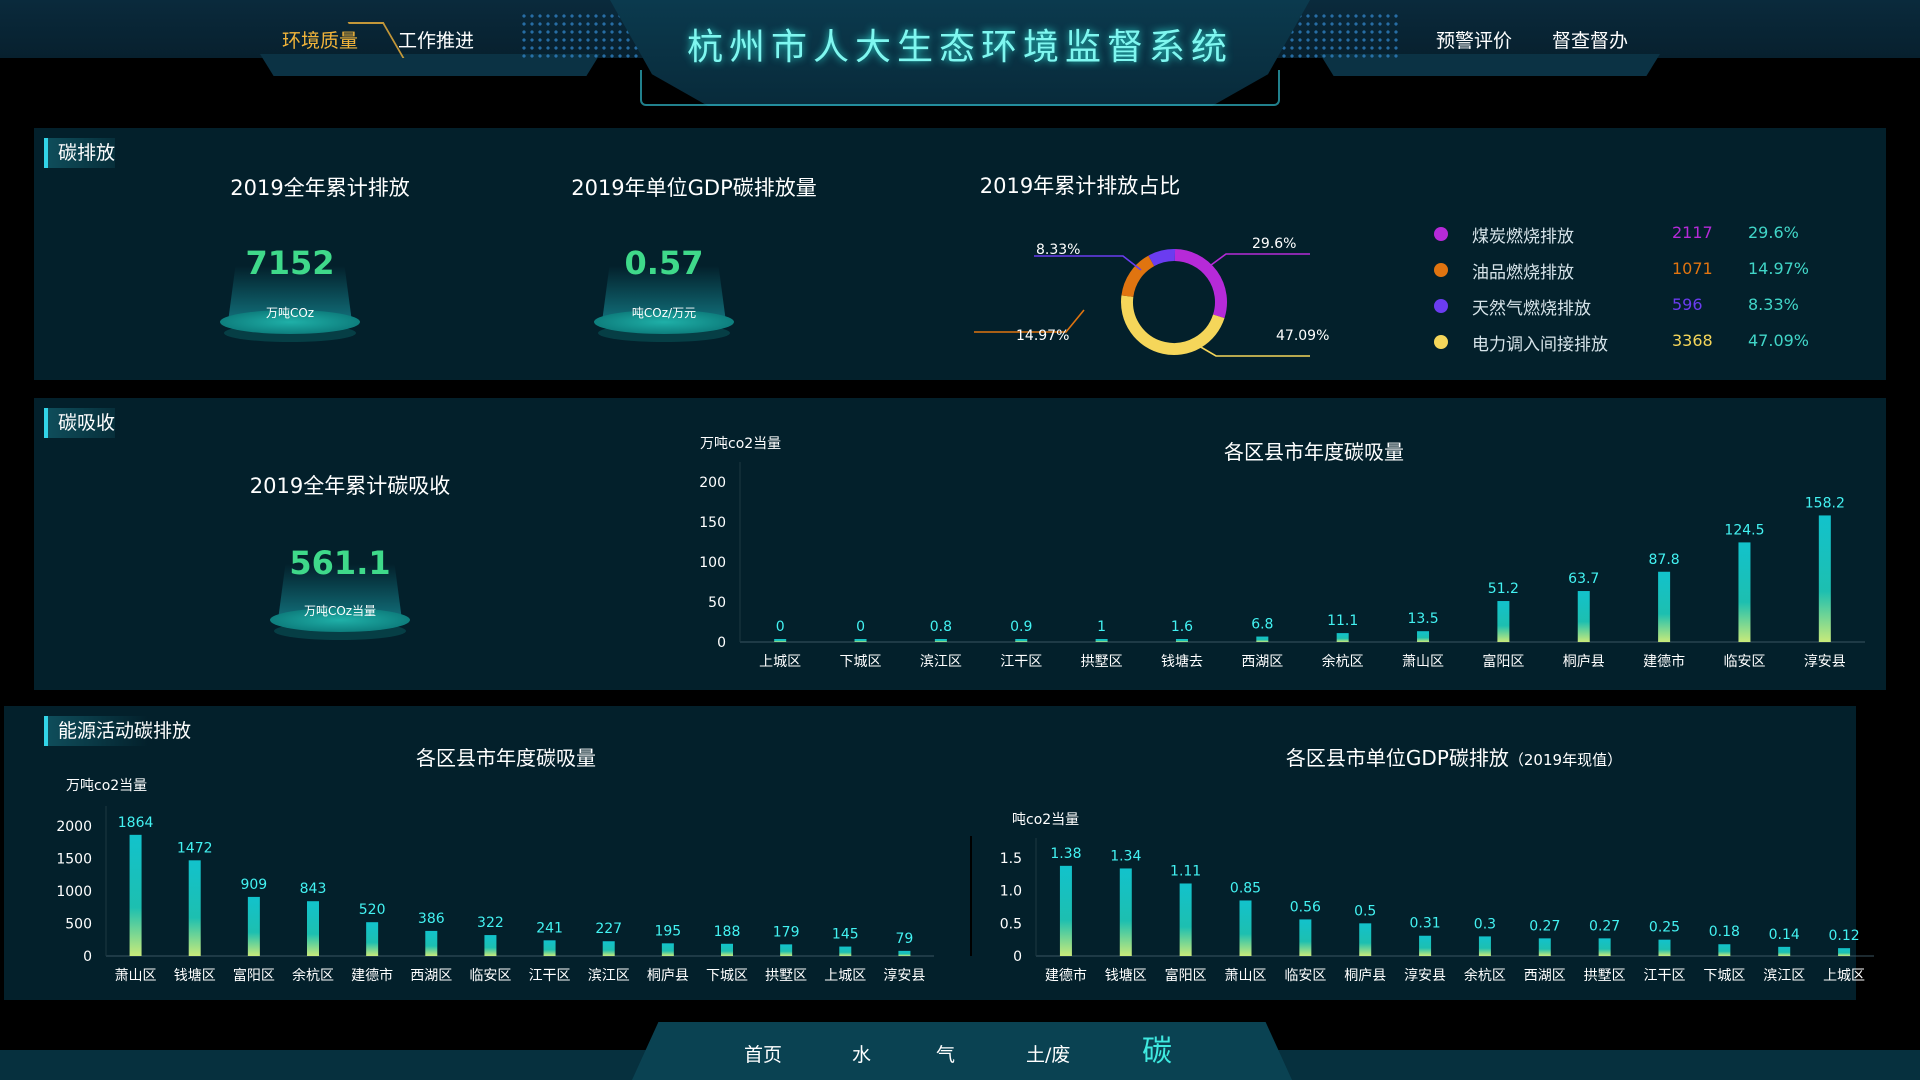 This screenshot has width=1920, height=1080. What do you see at coordinates (1397, 758) in the screenshot?
I see `gdp-chart-title-text: 各区县市单位GDP碳排放` at bounding box center [1397, 758].